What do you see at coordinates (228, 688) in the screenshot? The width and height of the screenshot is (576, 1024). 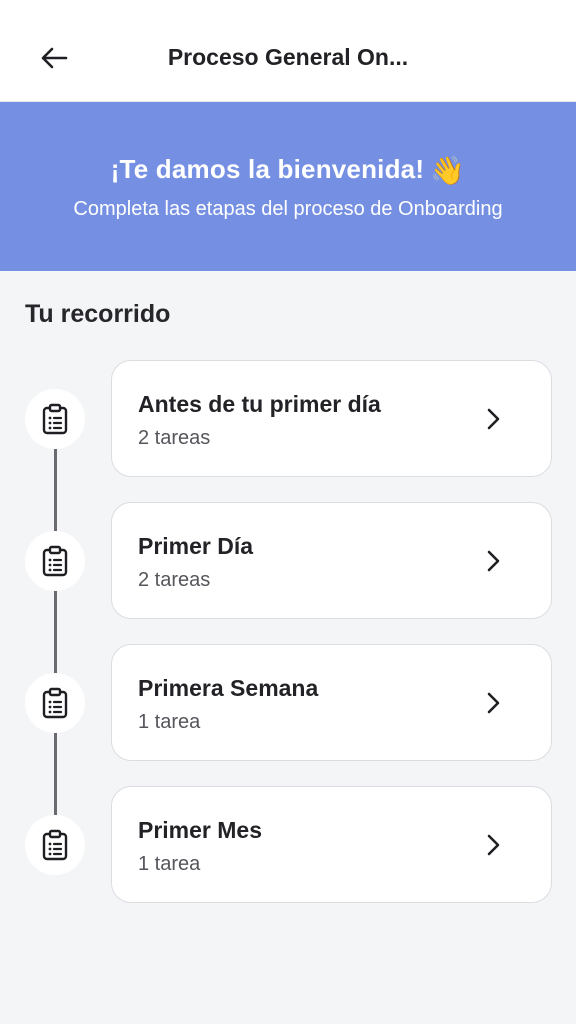 I see `stage-title: Primera Semana` at bounding box center [228, 688].